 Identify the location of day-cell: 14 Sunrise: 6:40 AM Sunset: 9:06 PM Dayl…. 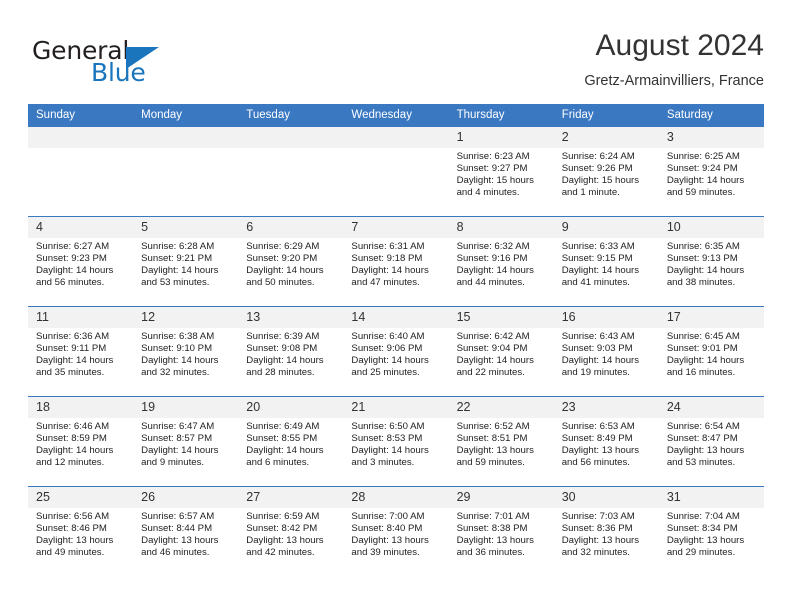
(396, 351).